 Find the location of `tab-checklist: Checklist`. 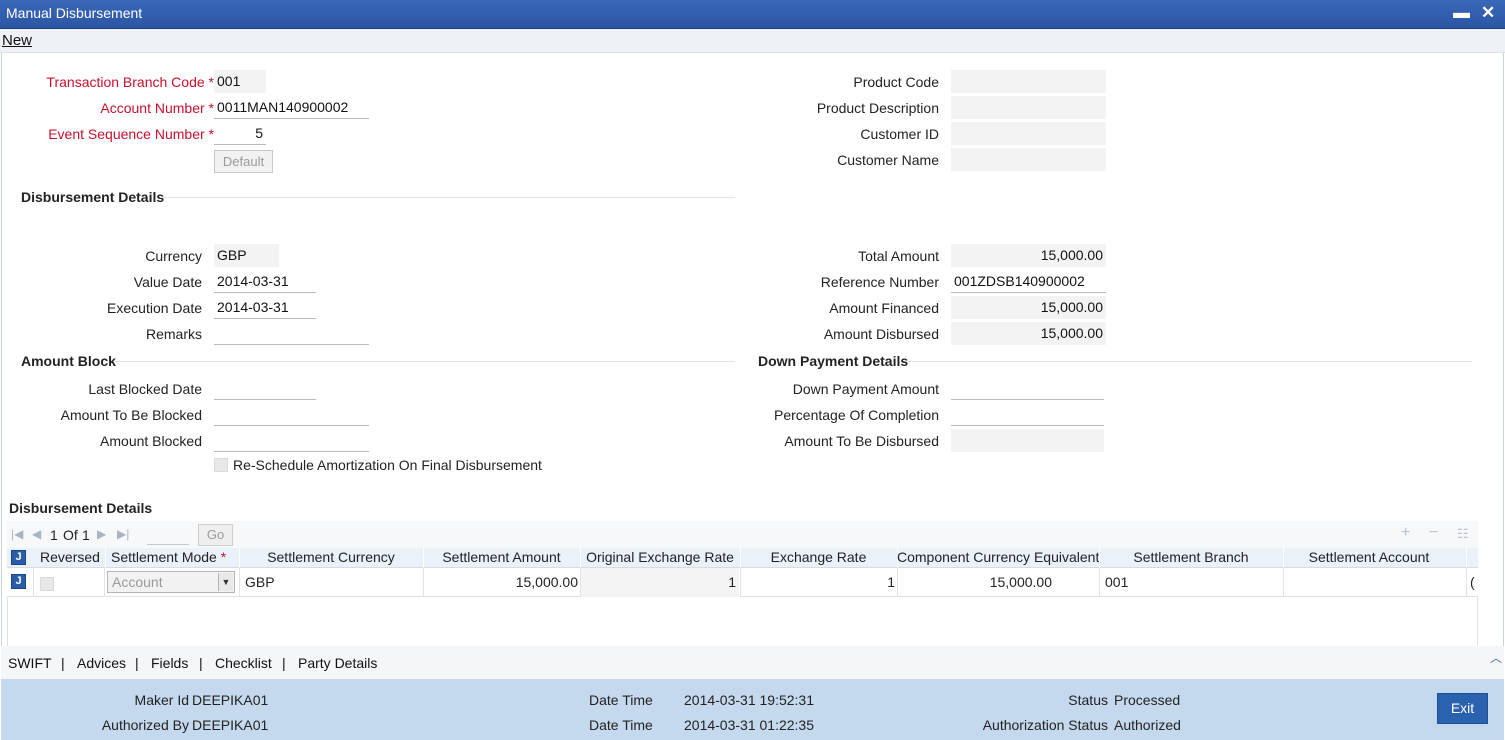

tab-checklist: Checklist is located at coordinates (243, 663).